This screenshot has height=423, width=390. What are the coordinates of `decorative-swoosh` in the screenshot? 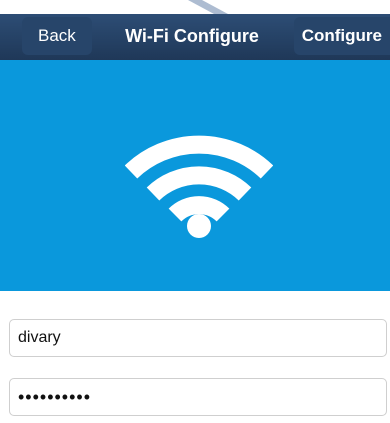 It's located at (208, 7).